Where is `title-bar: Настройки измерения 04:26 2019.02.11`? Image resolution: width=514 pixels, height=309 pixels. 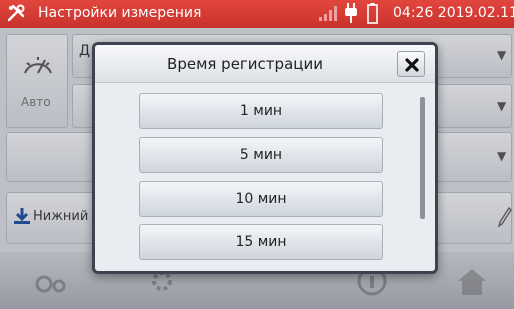
title-bar: Настройки измерения 04:26 2019.02.11 is located at coordinates (257, 14).